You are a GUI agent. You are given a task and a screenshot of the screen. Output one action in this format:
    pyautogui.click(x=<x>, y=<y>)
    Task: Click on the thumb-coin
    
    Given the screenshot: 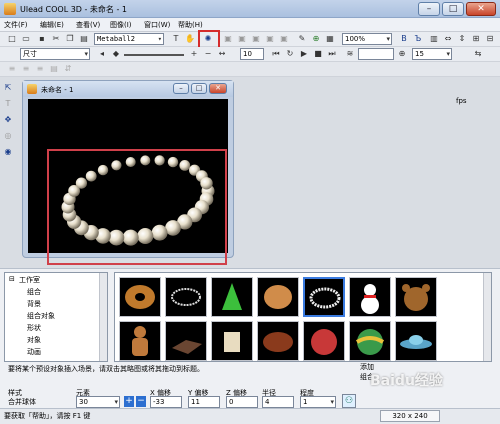 What is the action you would take?
    pyautogui.click(x=278, y=297)
    